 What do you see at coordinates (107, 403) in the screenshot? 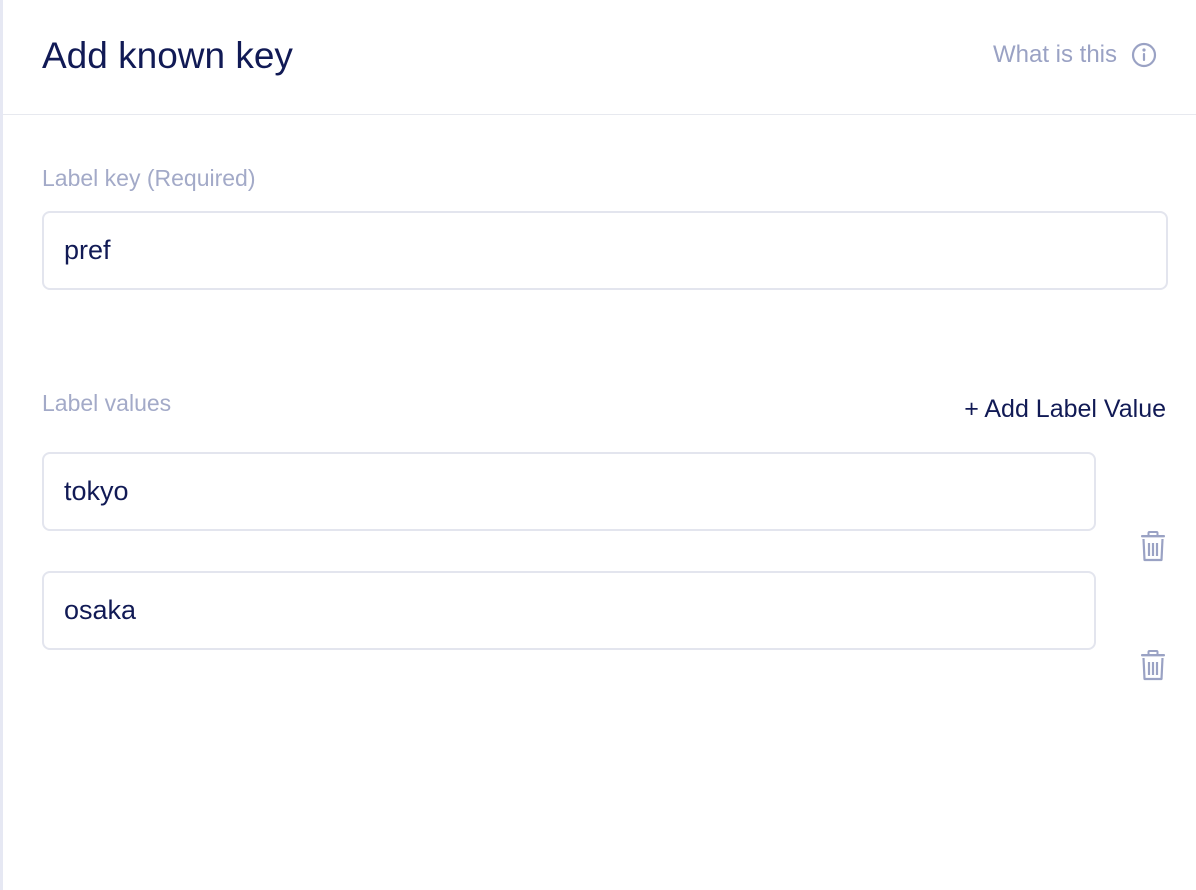
I see `label-values-label: Label values` at bounding box center [107, 403].